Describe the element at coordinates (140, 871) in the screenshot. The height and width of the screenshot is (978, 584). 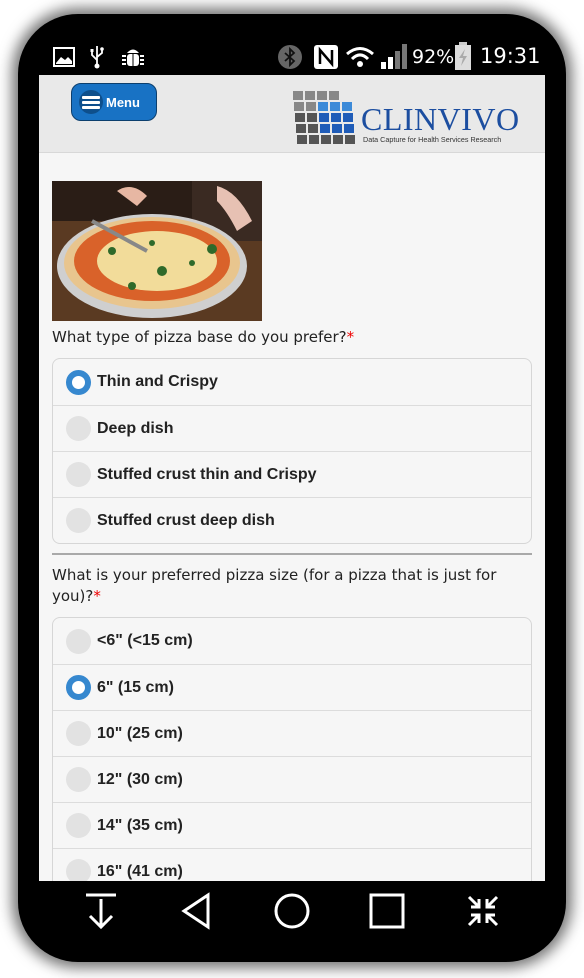
I see `option-label: 16" (41 cm)` at that location.